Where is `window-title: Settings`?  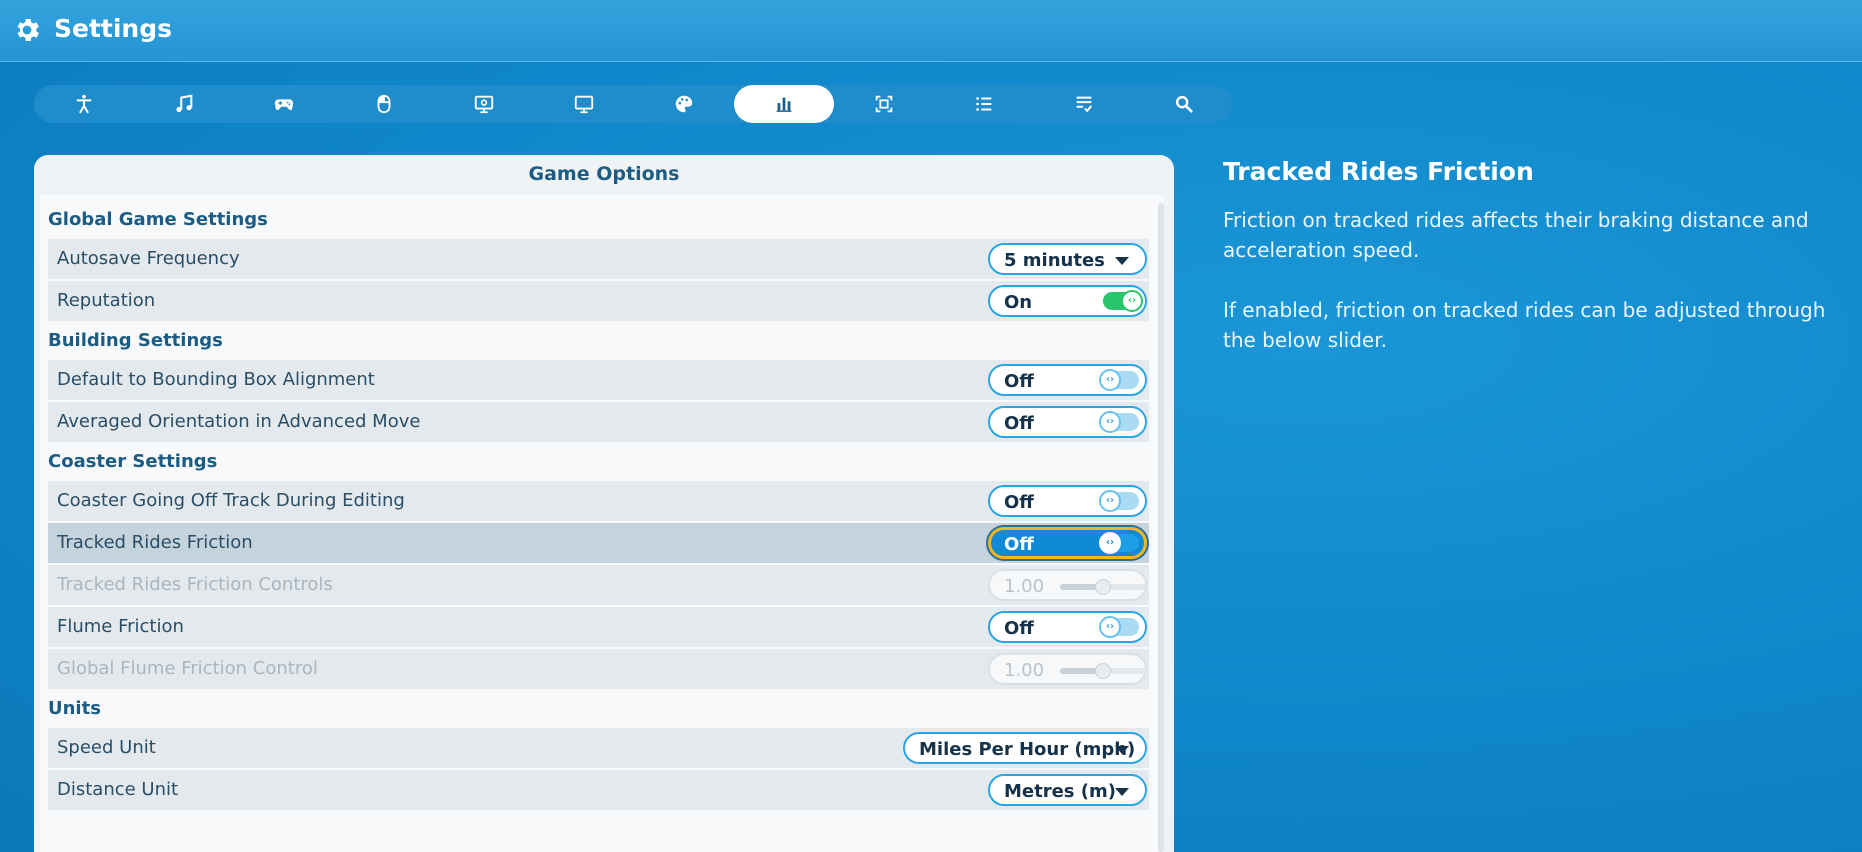 window-title: Settings is located at coordinates (113, 28).